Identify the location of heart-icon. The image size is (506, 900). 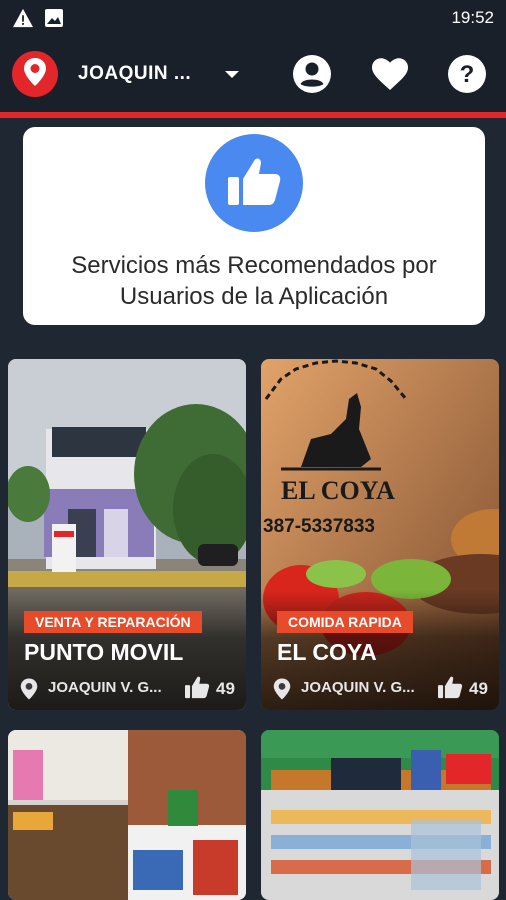
(390, 74).